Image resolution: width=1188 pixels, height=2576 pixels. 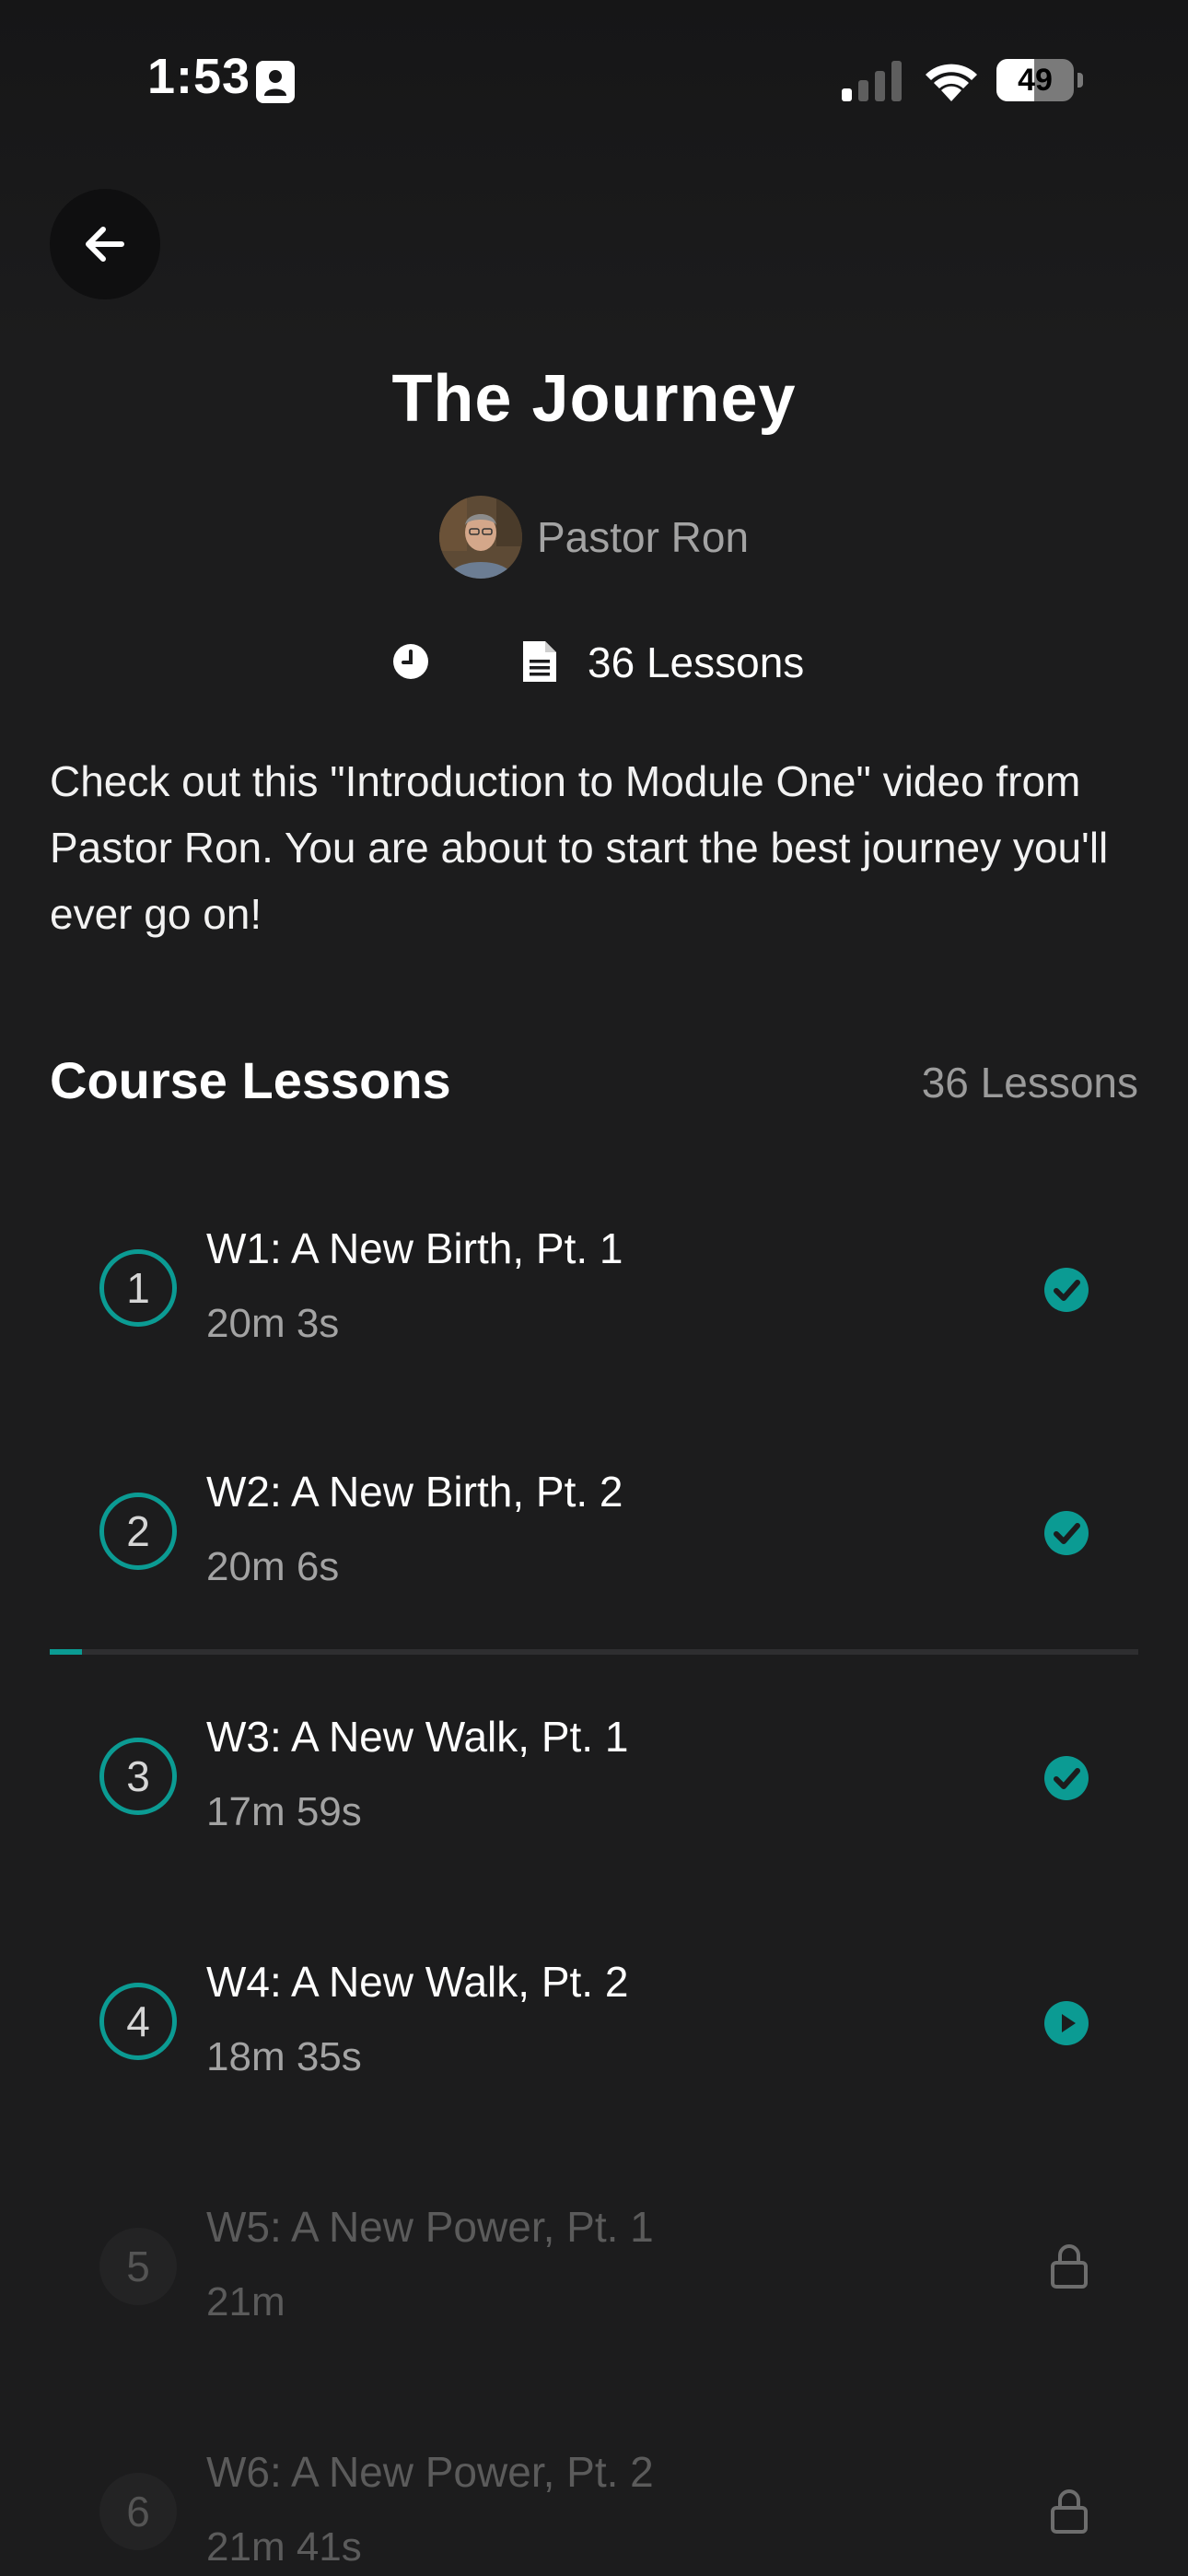 I want to click on course-progress-fill, so click(x=66, y=1652).